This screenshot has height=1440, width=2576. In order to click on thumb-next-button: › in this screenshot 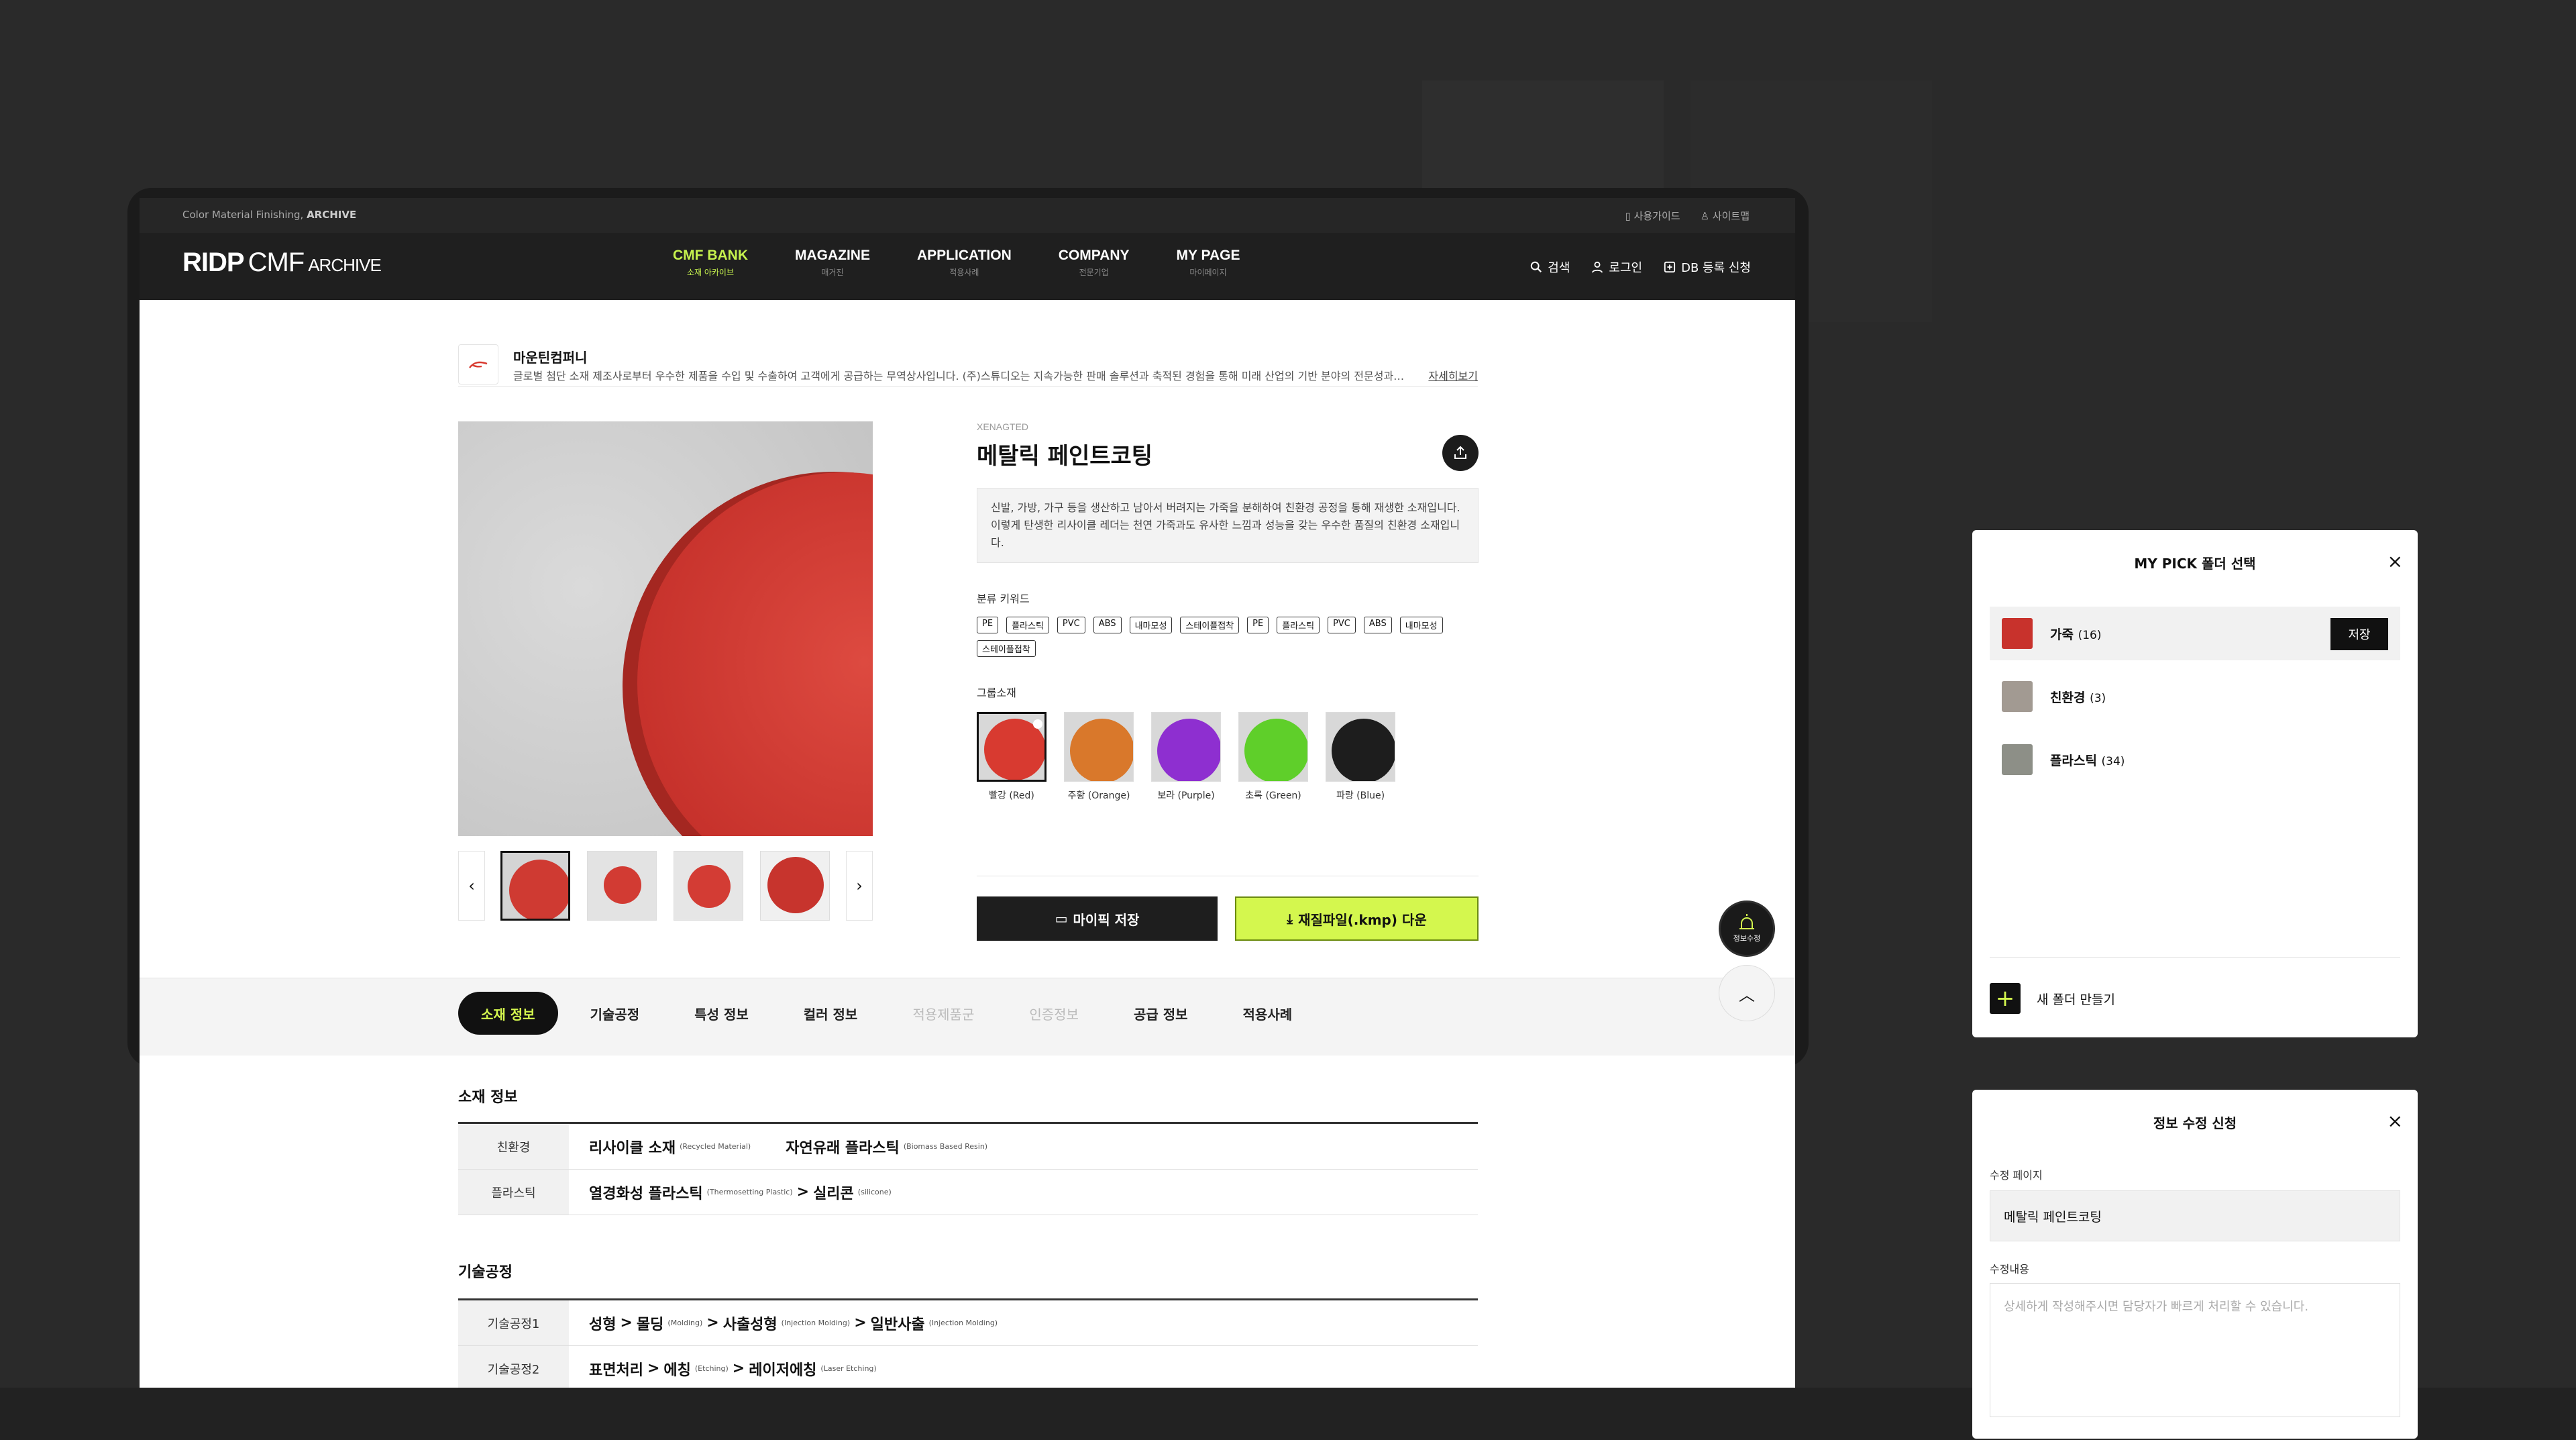, I will do `click(859, 886)`.